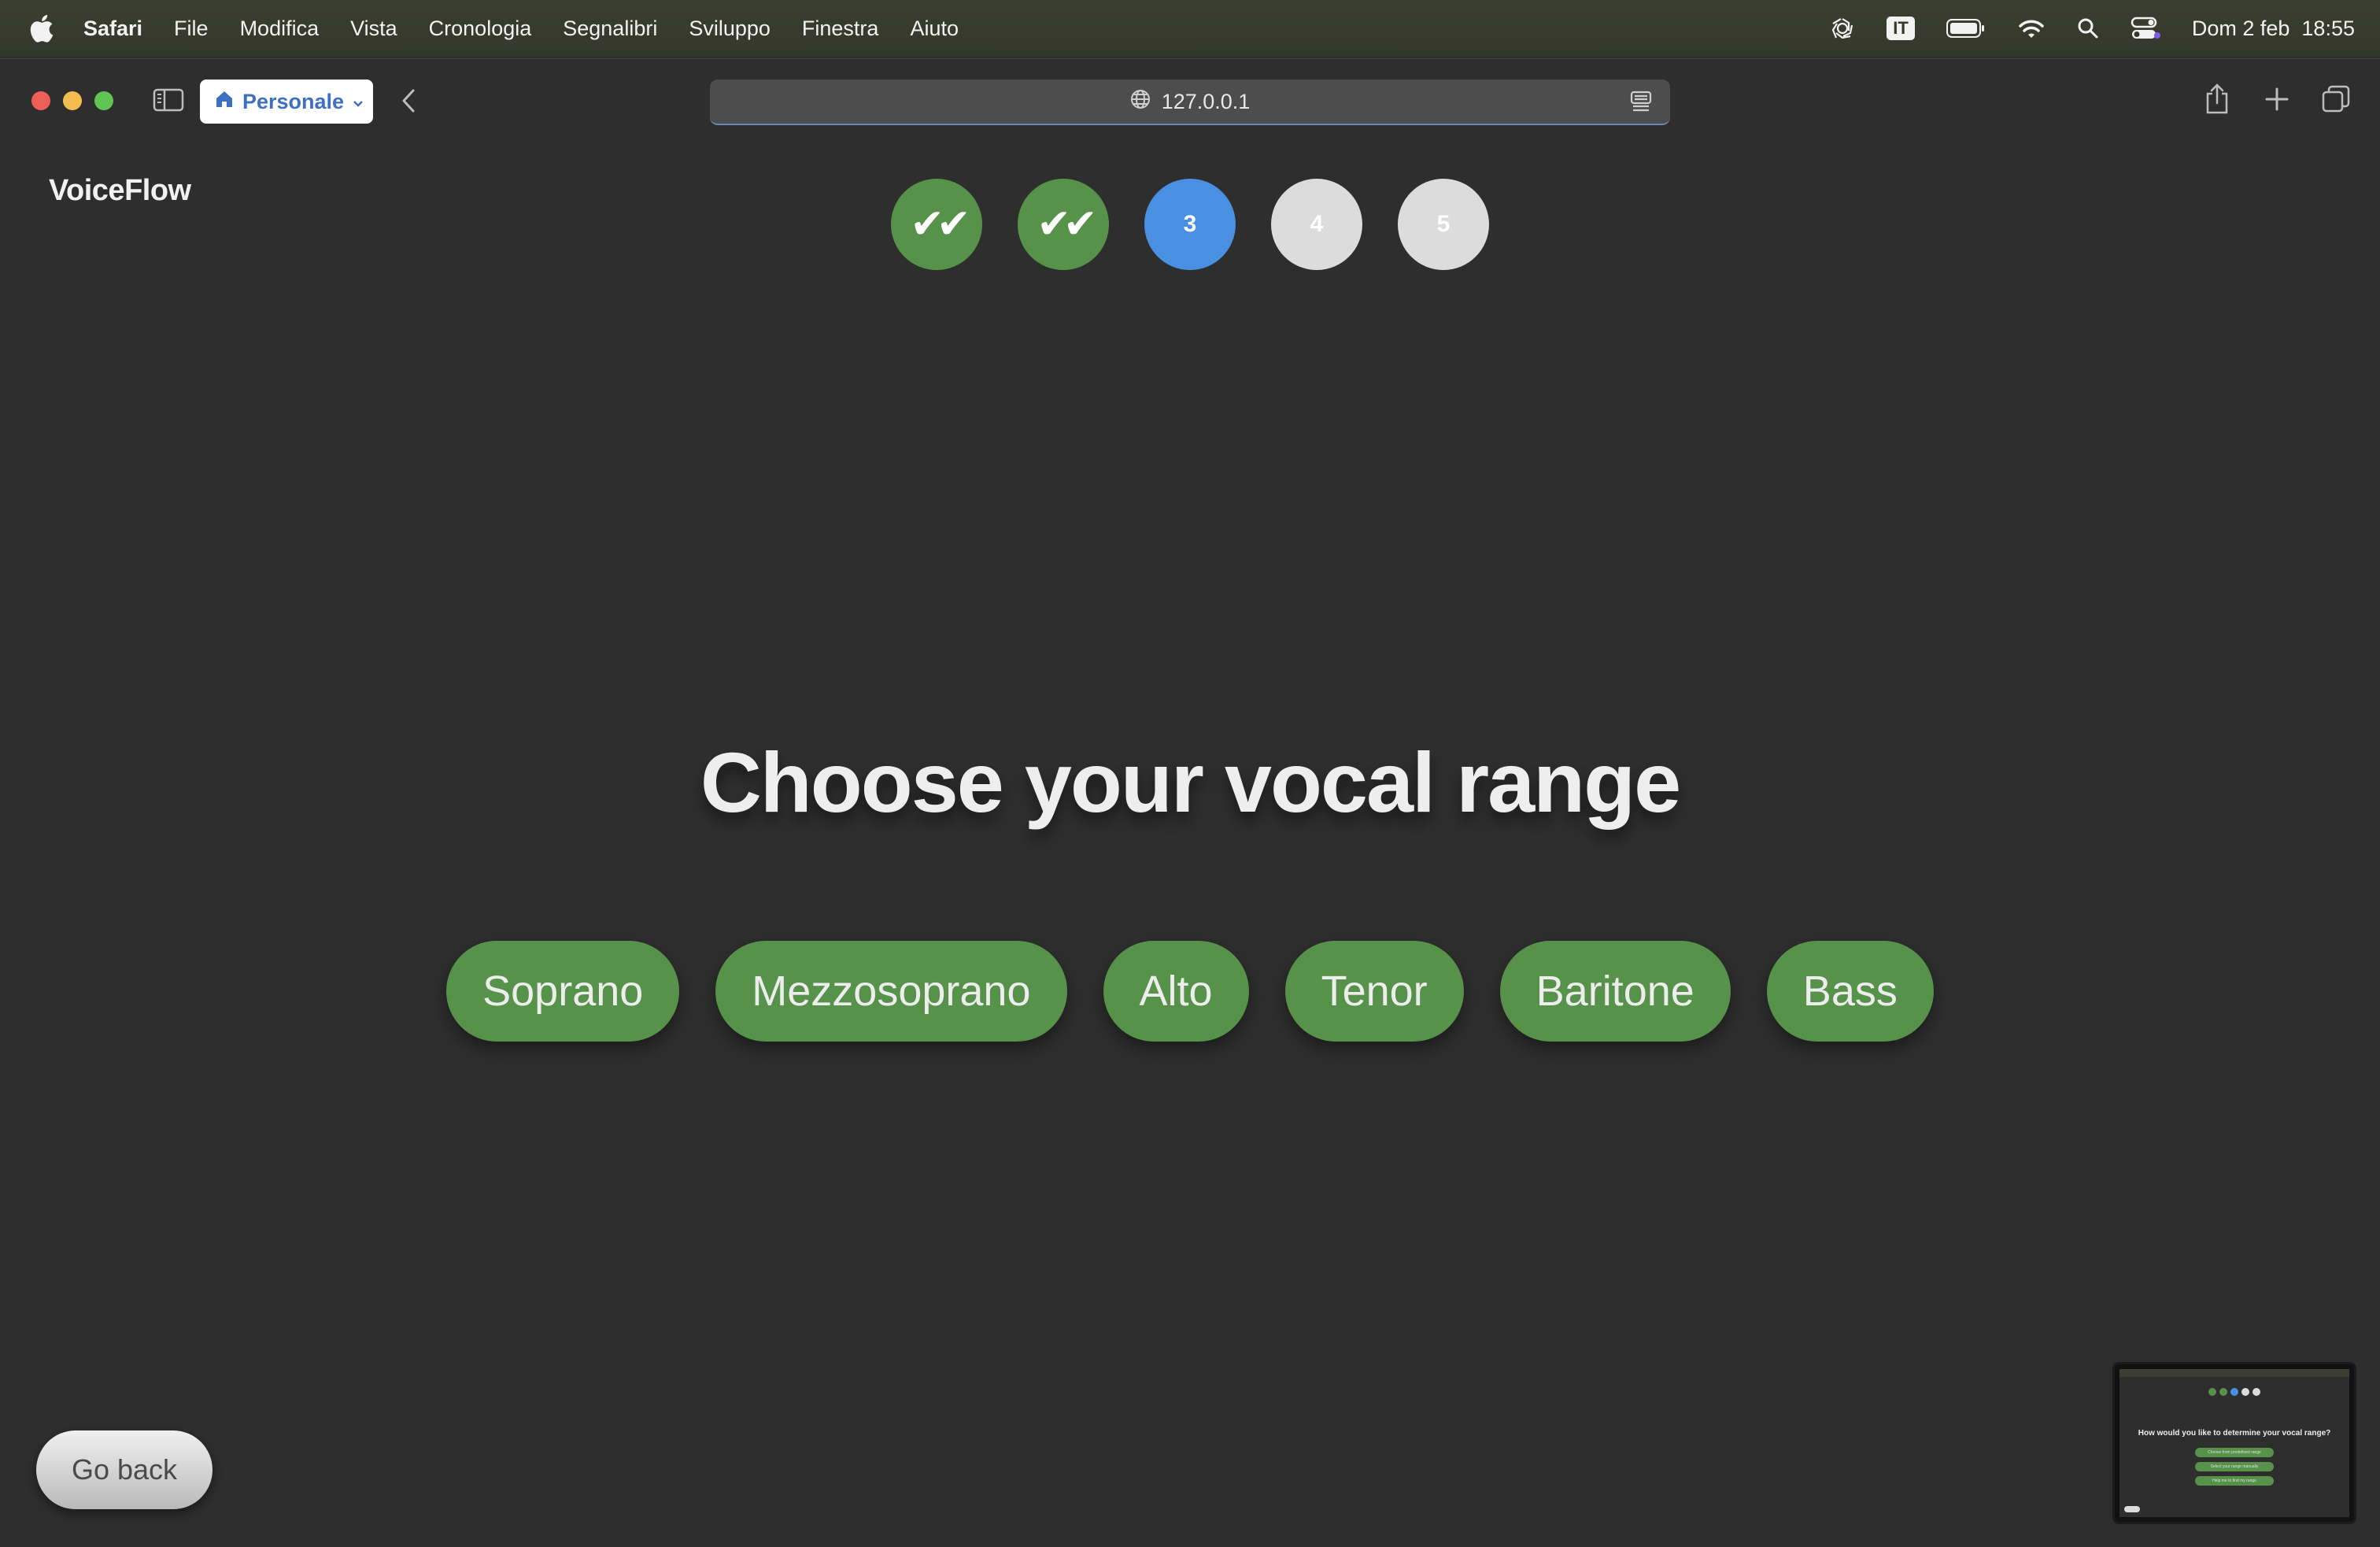 This screenshot has width=2380, height=1547. Describe the element at coordinates (280, 29) in the screenshot. I see `menu-modifica: Modifica` at that location.